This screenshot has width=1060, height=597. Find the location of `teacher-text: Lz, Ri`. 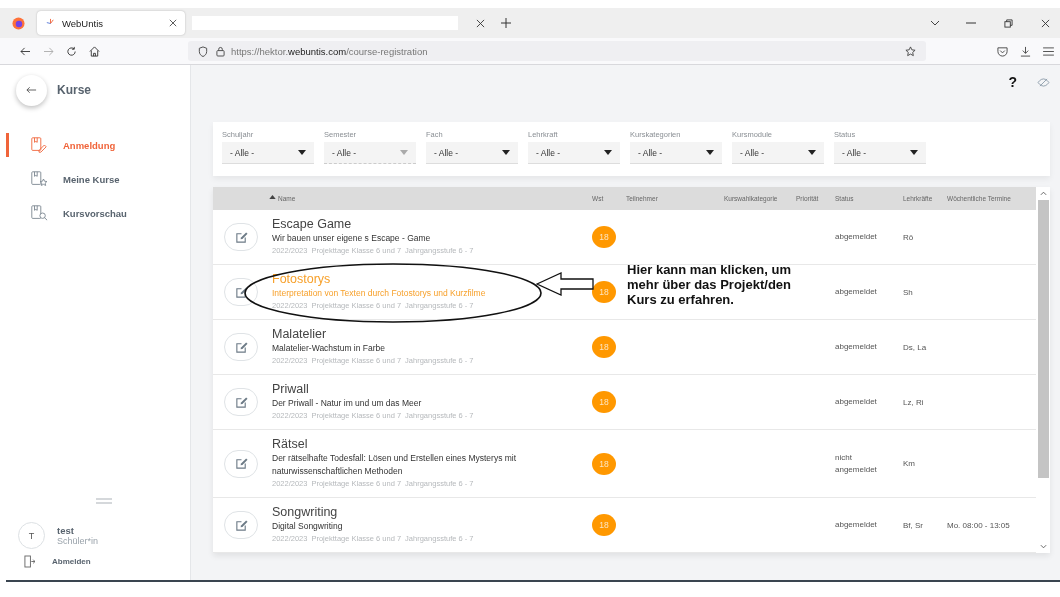

teacher-text: Lz, Ri is located at coordinates (913, 402).